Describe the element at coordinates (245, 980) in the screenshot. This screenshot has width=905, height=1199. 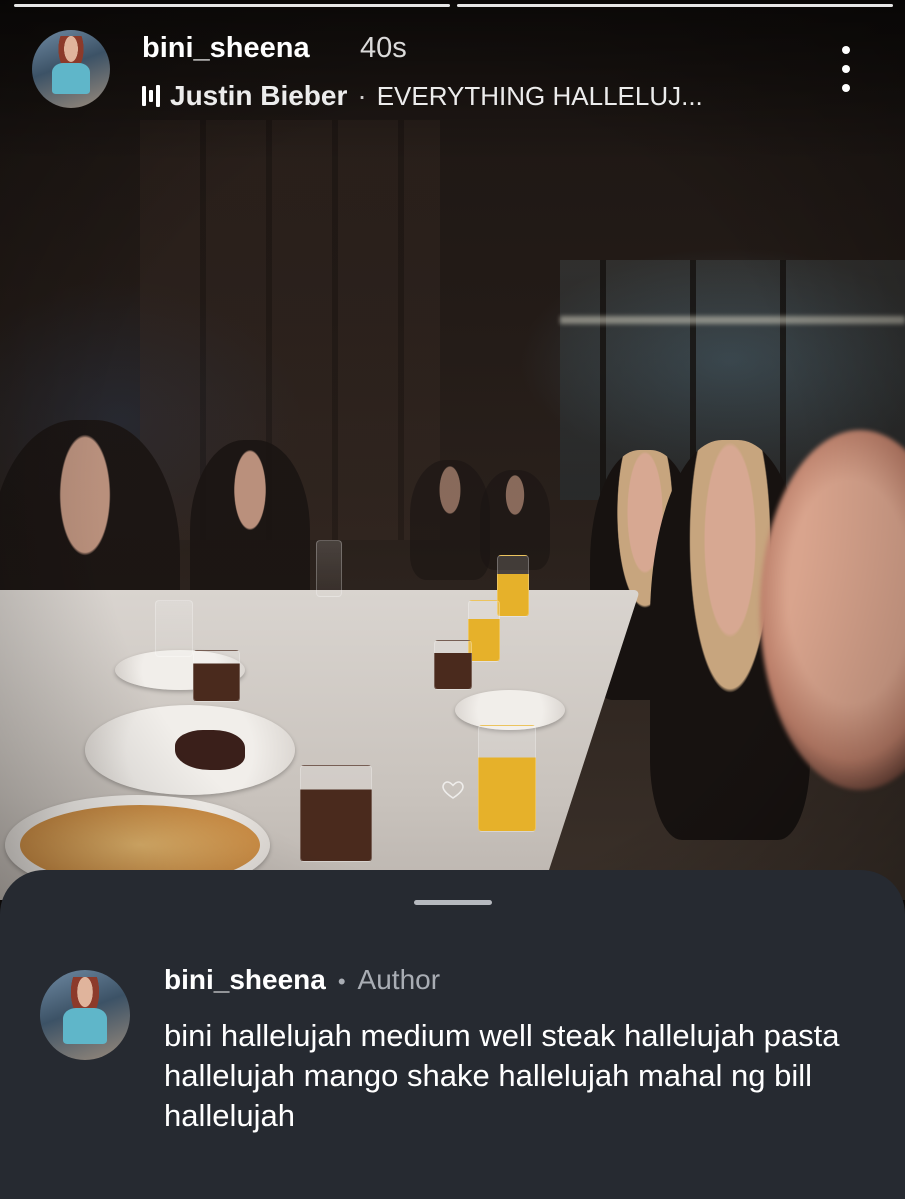
I see `comment-username: bini_sheena` at that location.